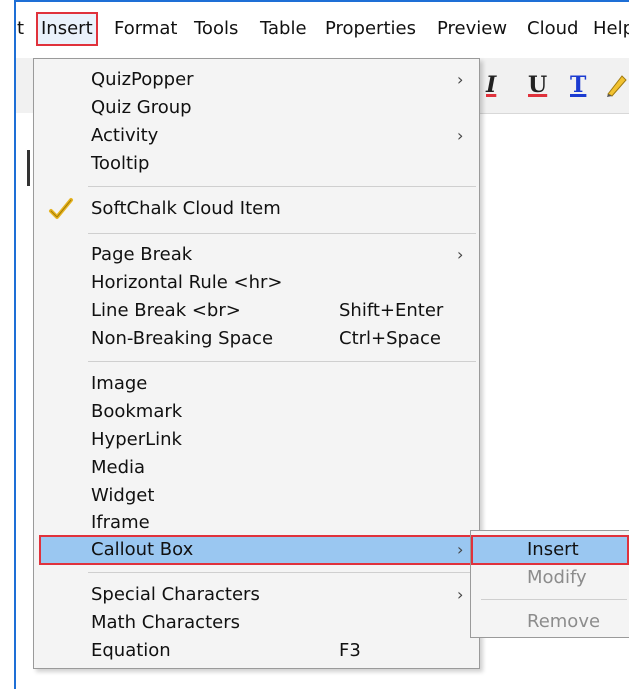 This screenshot has width=629, height=689. Describe the element at coordinates (552, 29) in the screenshot. I see `menu-cloud: Cloud` at that location.